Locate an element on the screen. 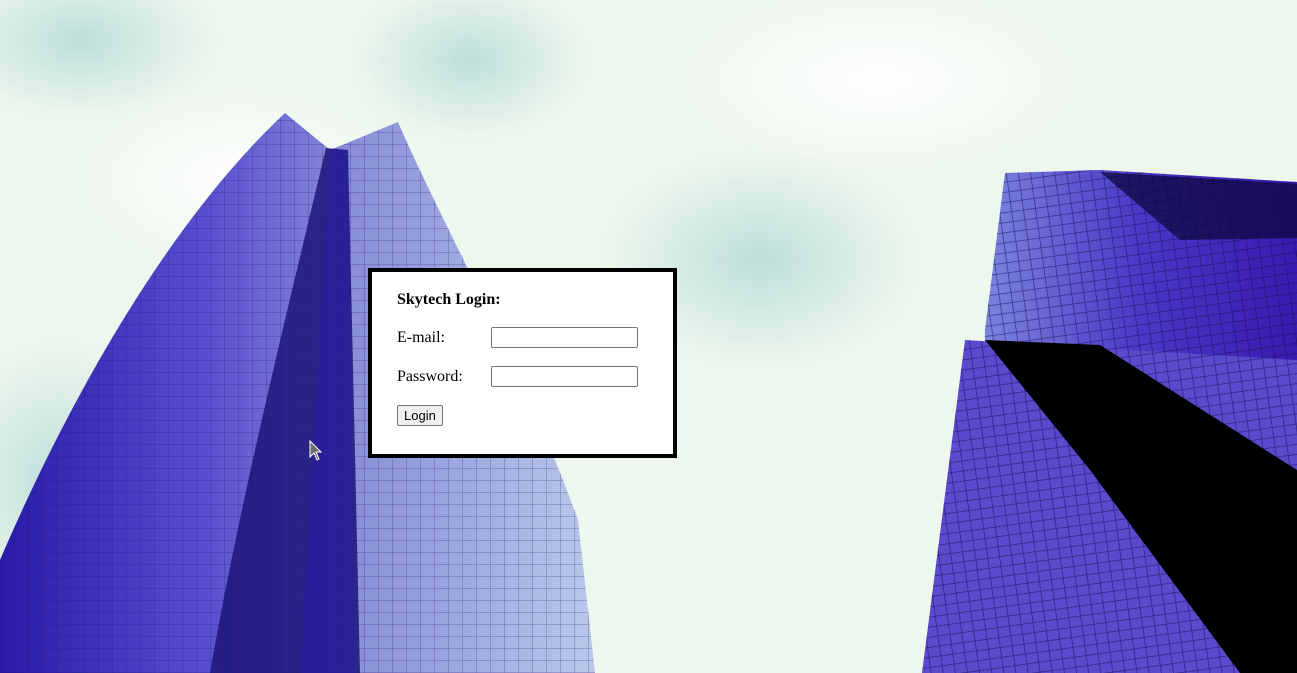  arrow-cursor-icon is located at coordinates (316, 450).